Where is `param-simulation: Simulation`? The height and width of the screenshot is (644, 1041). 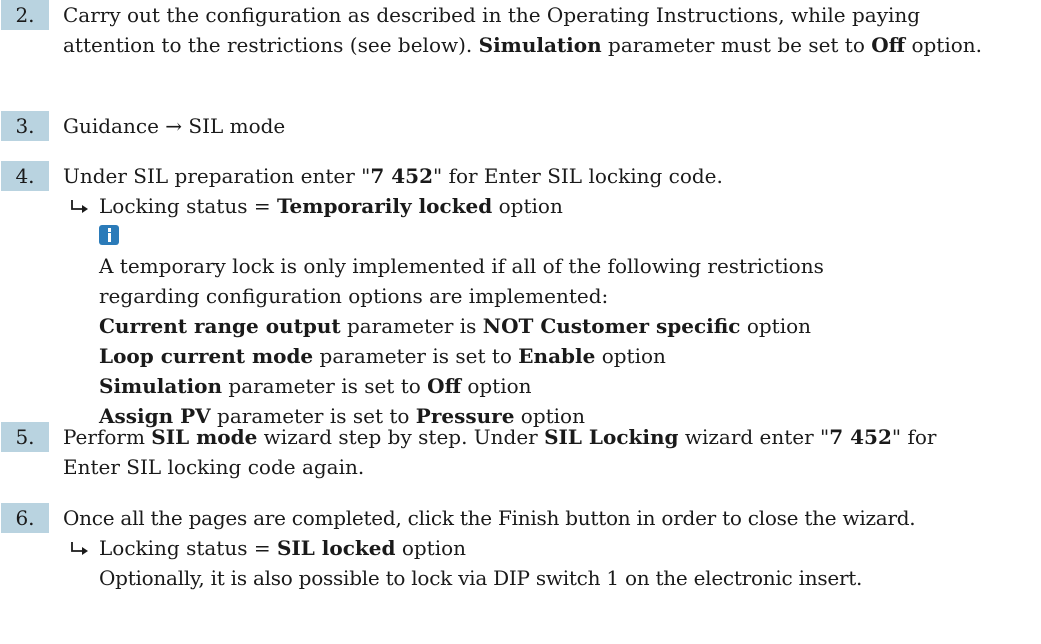 param-simulation: Simulation is located at coordinates (540, 45).